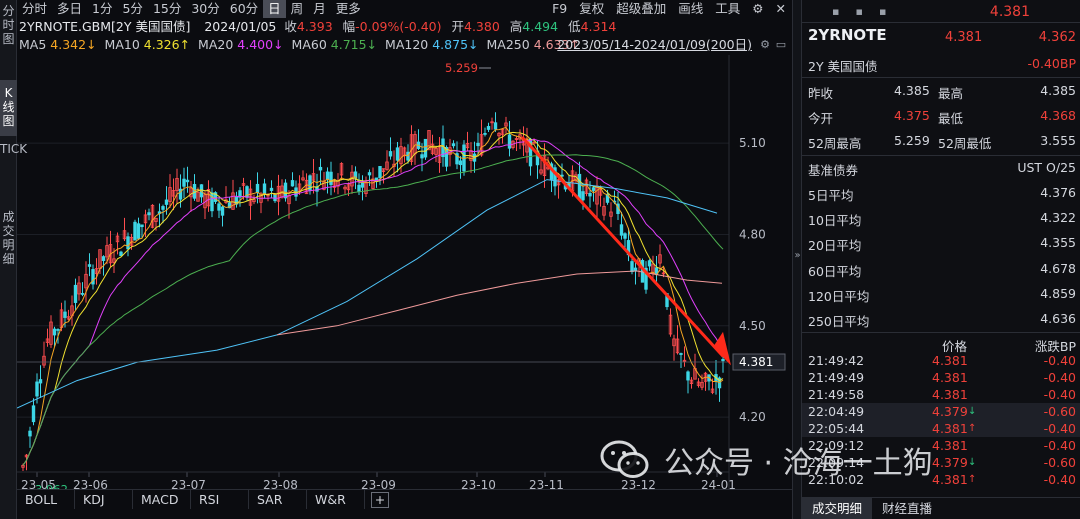 The image size is (1080, 519). I want to click on divider-line, so click(941, 22).